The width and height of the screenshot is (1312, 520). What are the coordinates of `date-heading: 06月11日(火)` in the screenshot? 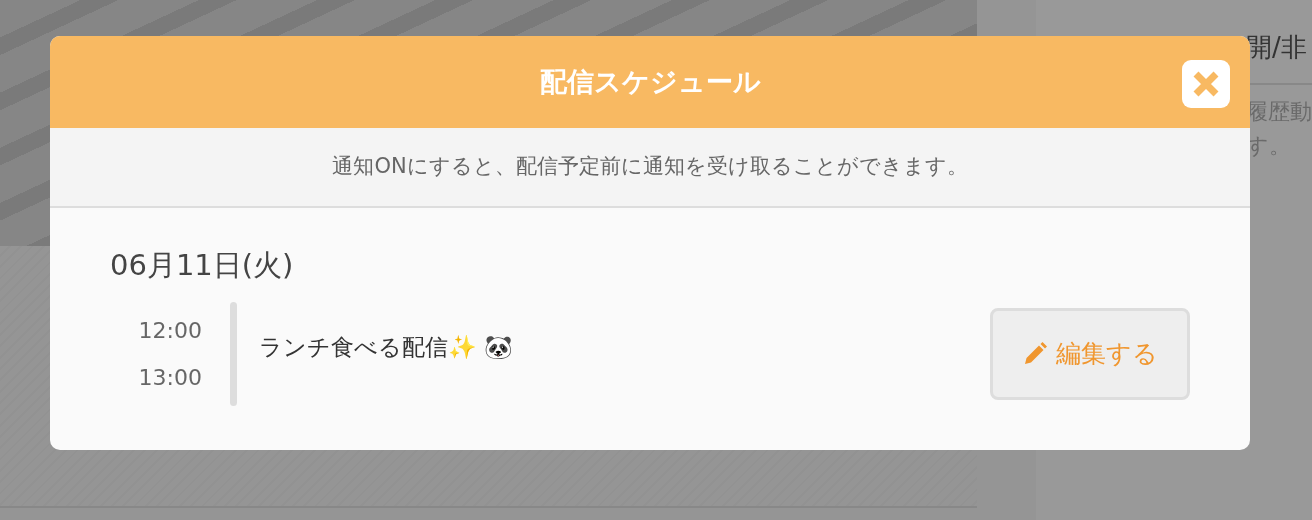 It's located at (202, 265).